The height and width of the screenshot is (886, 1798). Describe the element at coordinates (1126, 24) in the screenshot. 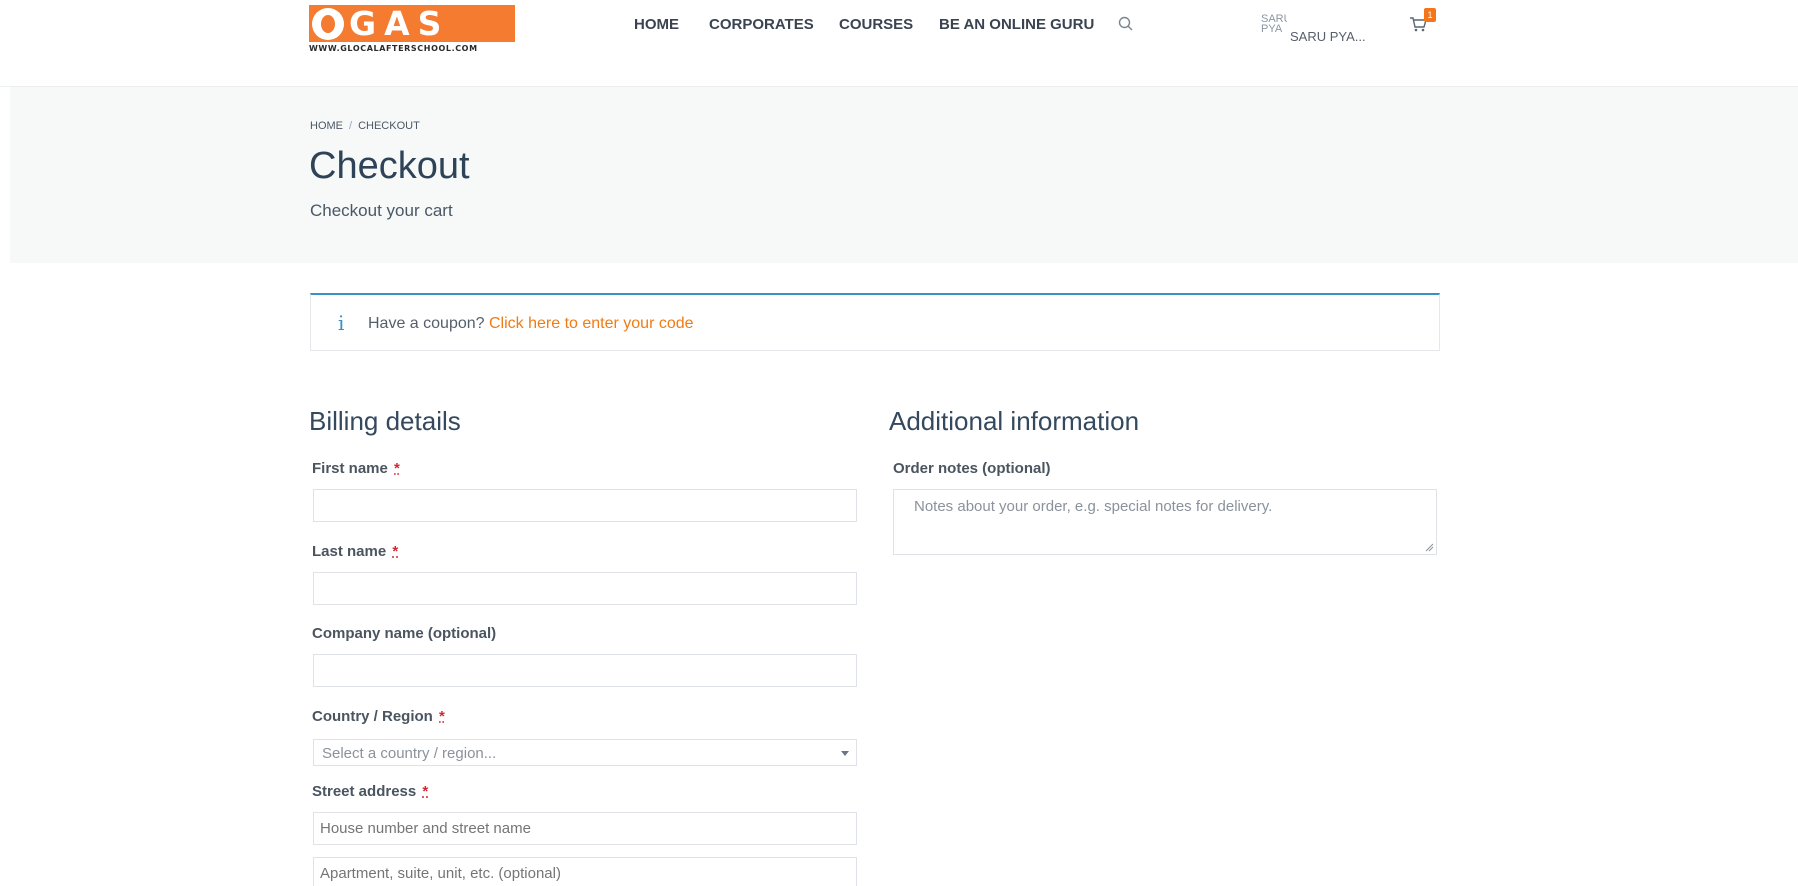

I see `search-icon` at that location.